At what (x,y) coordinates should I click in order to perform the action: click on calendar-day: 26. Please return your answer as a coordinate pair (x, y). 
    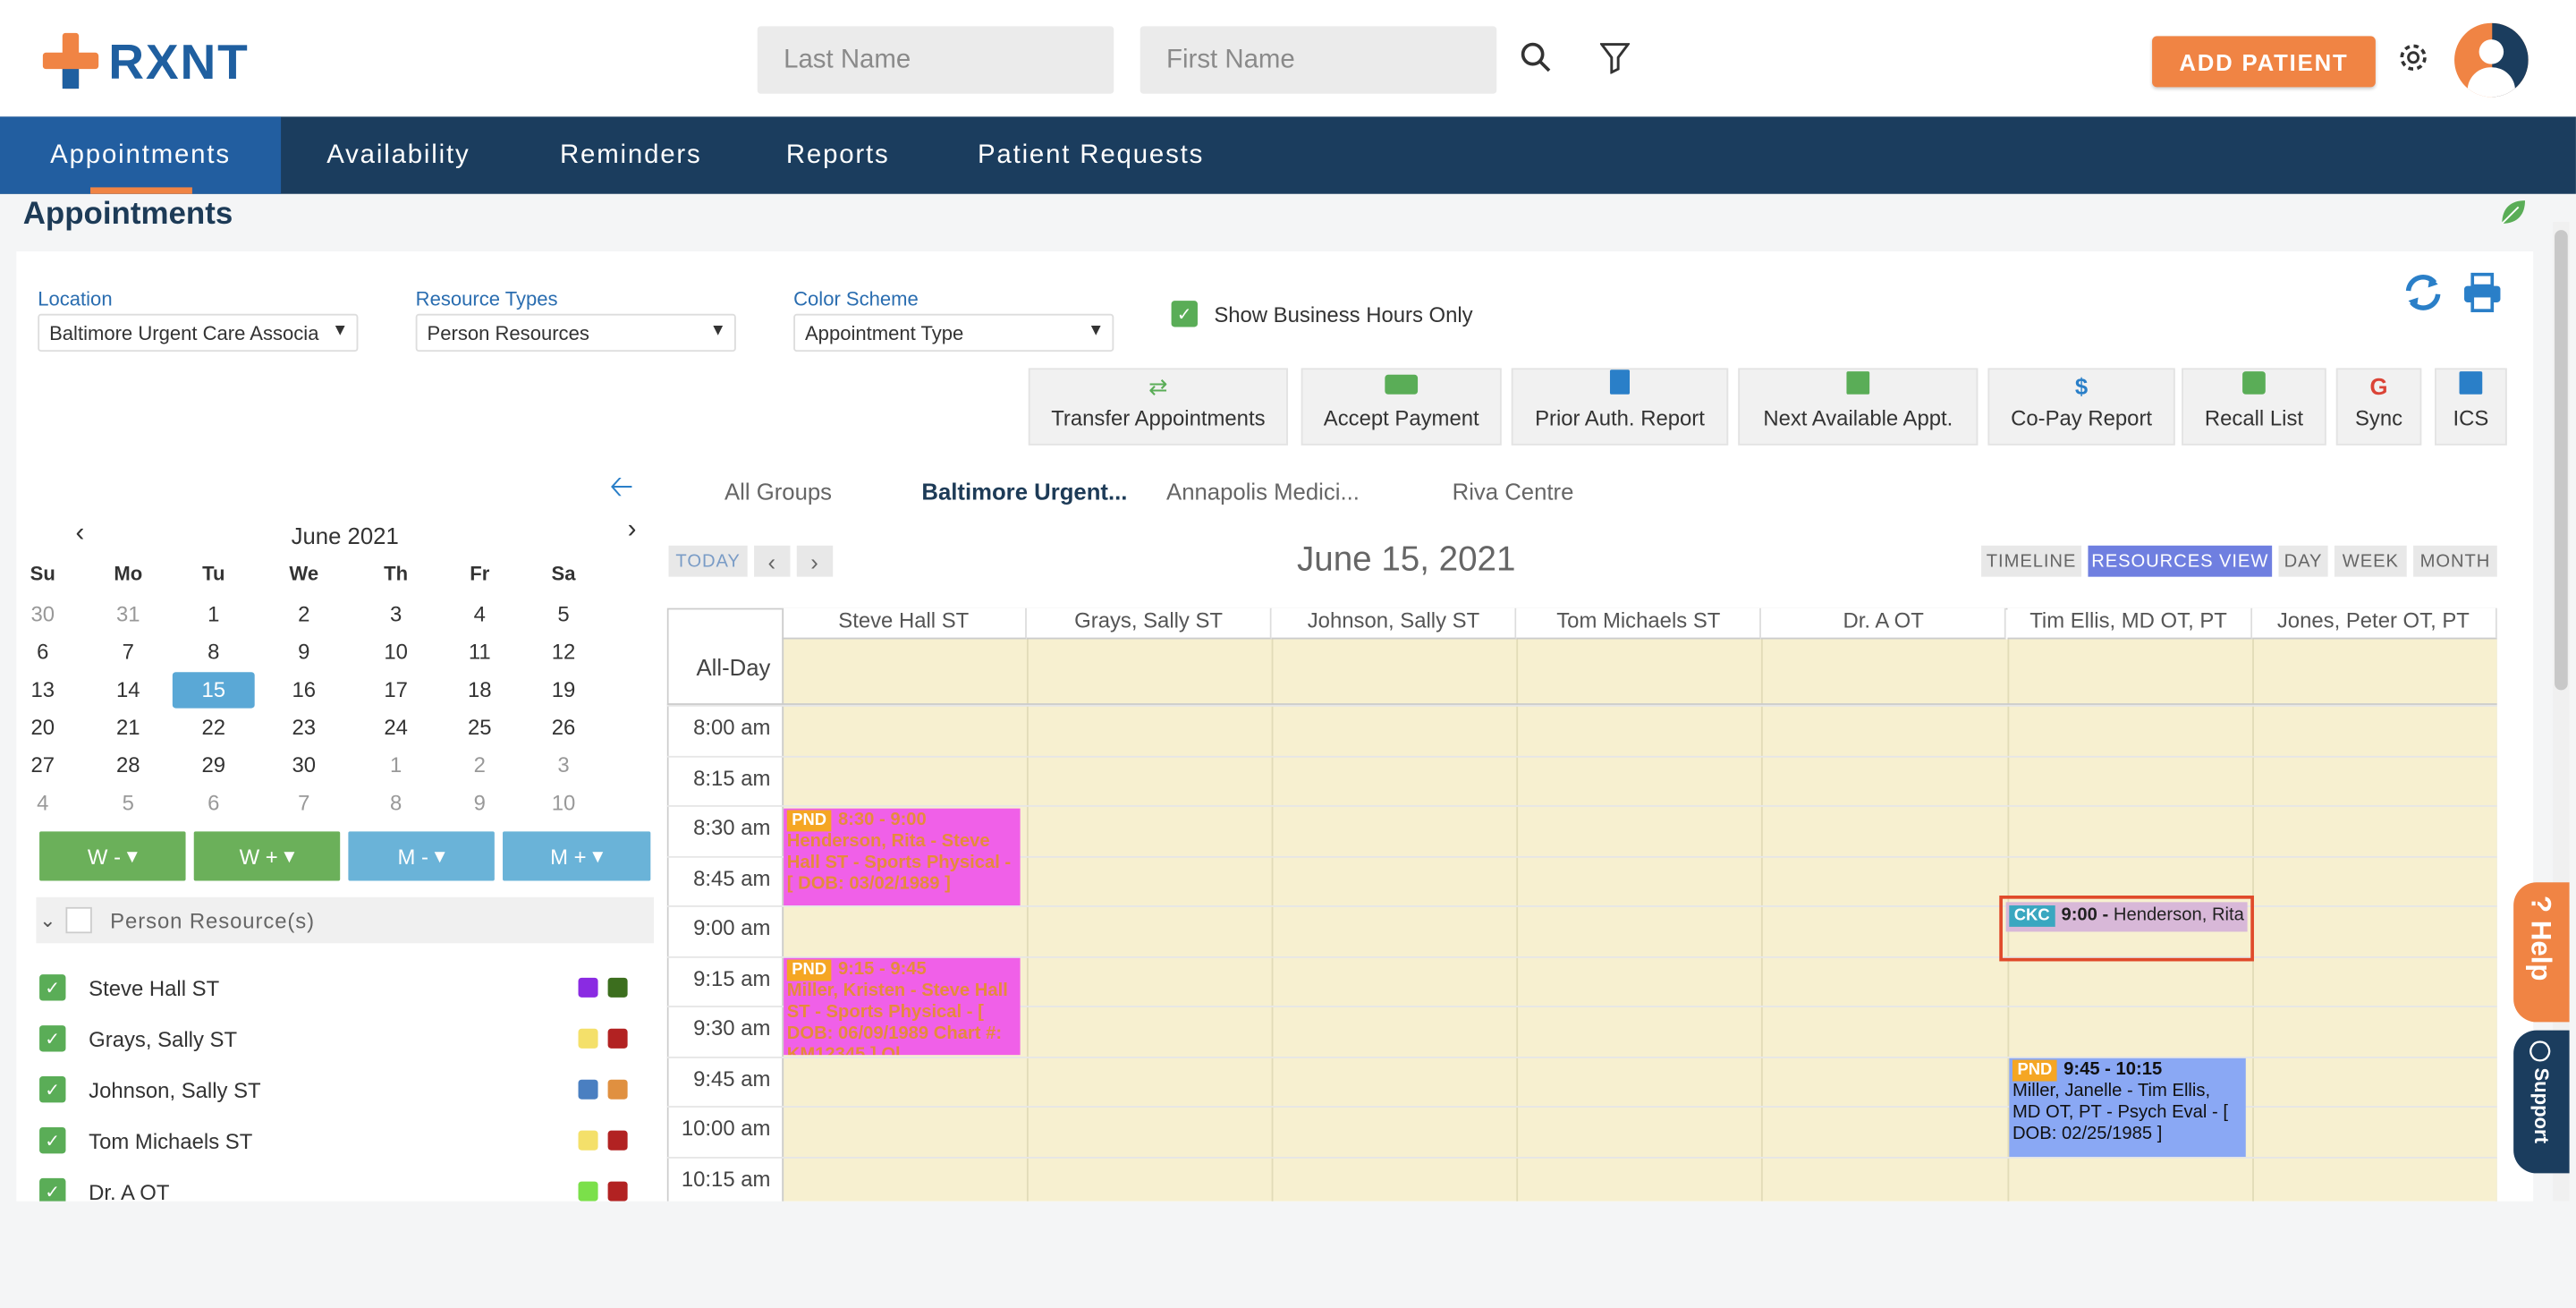
    Looking at the image, I should click on (563, 727).